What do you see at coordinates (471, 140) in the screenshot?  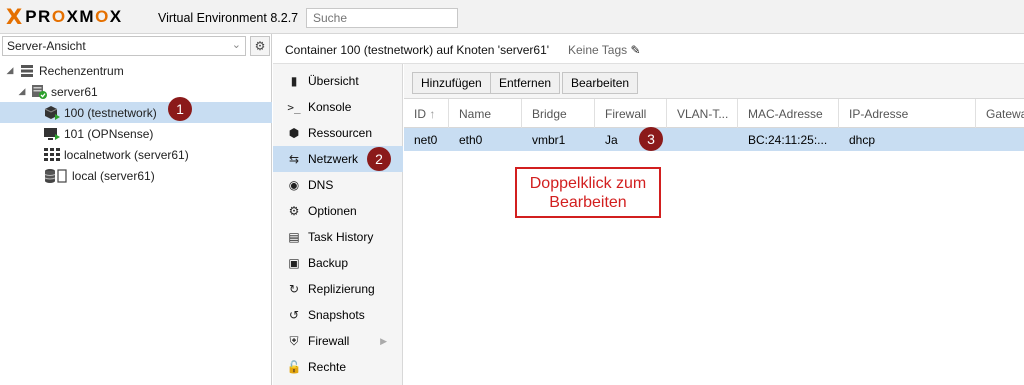 I see `cell-name: eth0` at bounding box center [471, 140].